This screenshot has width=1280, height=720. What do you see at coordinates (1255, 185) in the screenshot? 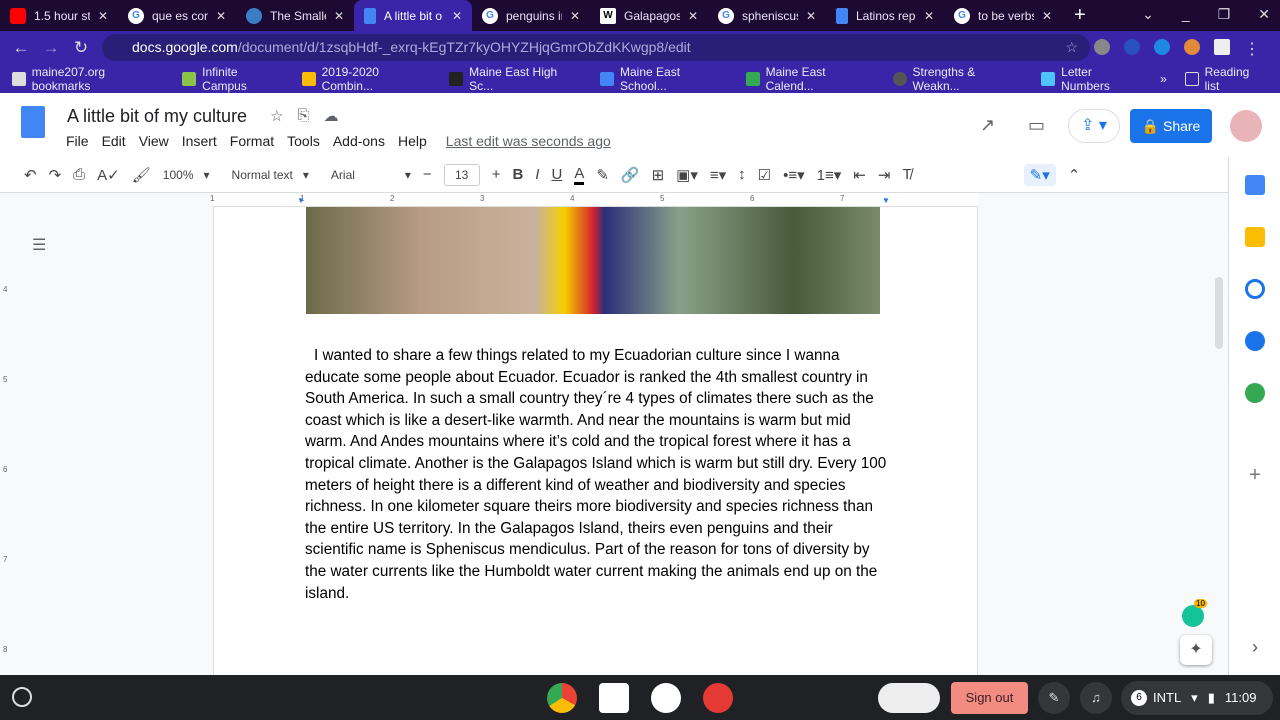
I see `calendar-icon` at bounding box center [1255, 185].